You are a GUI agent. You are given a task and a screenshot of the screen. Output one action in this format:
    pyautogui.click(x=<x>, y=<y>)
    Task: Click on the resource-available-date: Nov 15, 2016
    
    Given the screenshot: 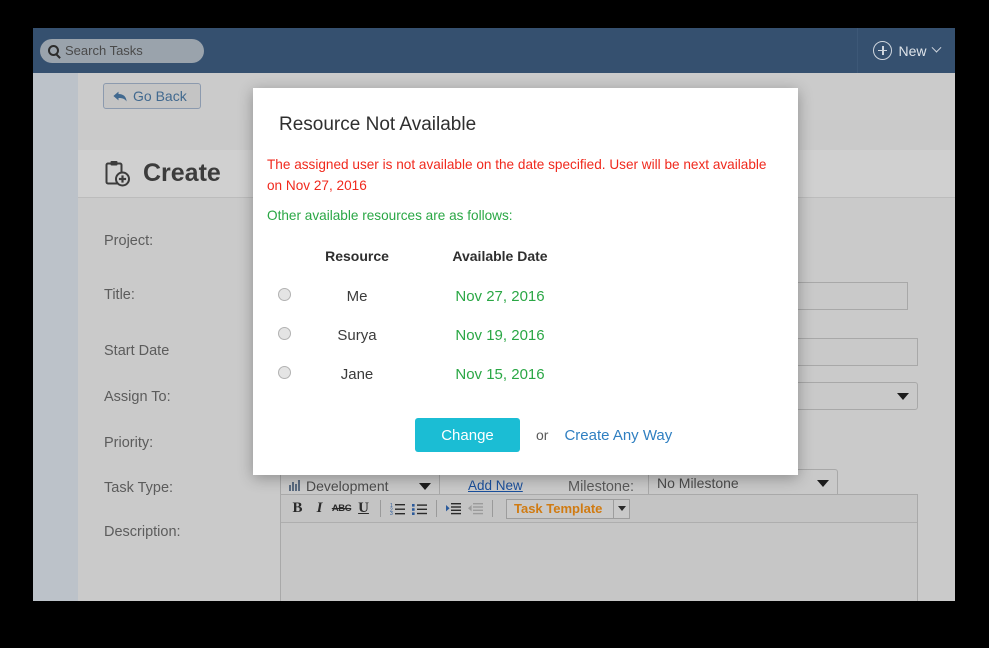 What is the action you would take?
    pyautogui.click(x=500, y=374)
    